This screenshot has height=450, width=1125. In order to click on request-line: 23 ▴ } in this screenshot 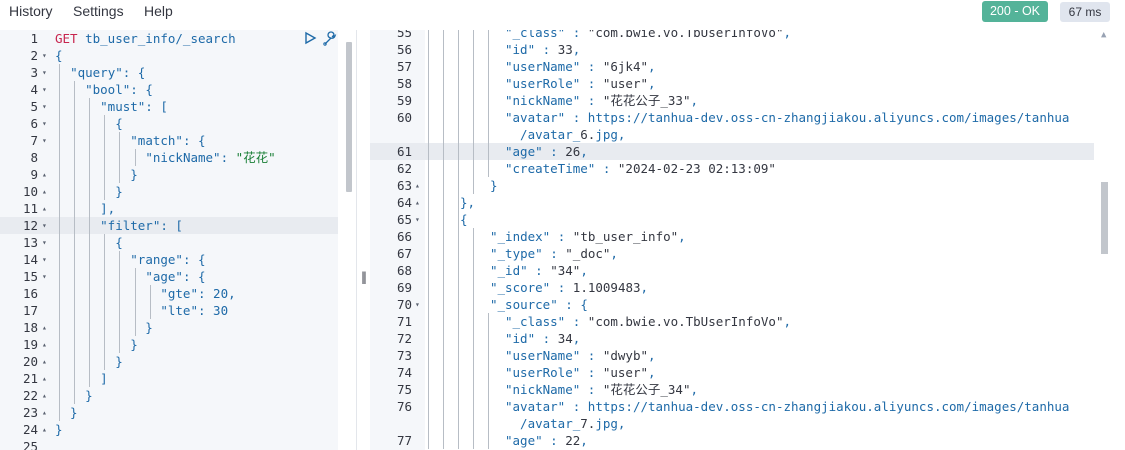, I will do `click(169, 412)`.